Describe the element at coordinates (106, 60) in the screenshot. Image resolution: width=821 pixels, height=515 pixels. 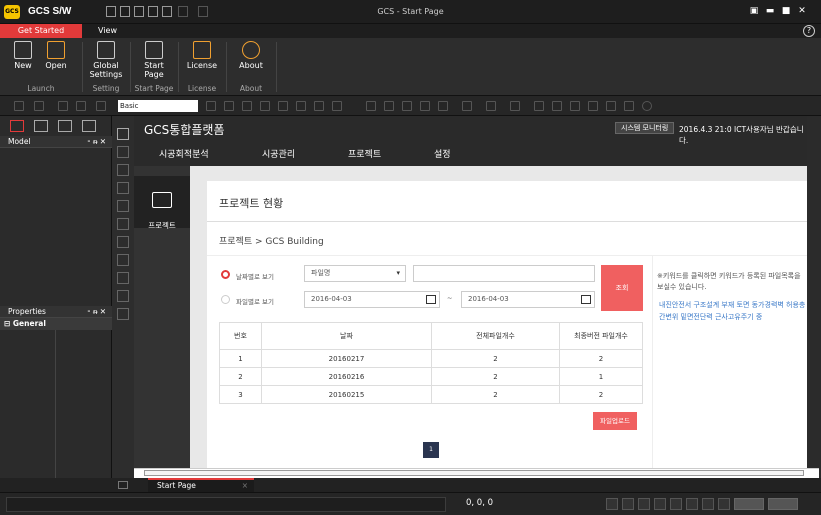
I see `global-settings-button: Global Settings` at that location.